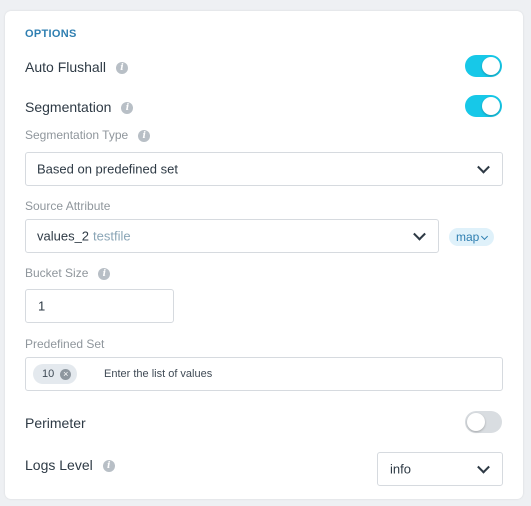  What do you see at coordinates (66, 374) in the screenshot?
I see `close-icon: ×` at bounding box center [66, 374].